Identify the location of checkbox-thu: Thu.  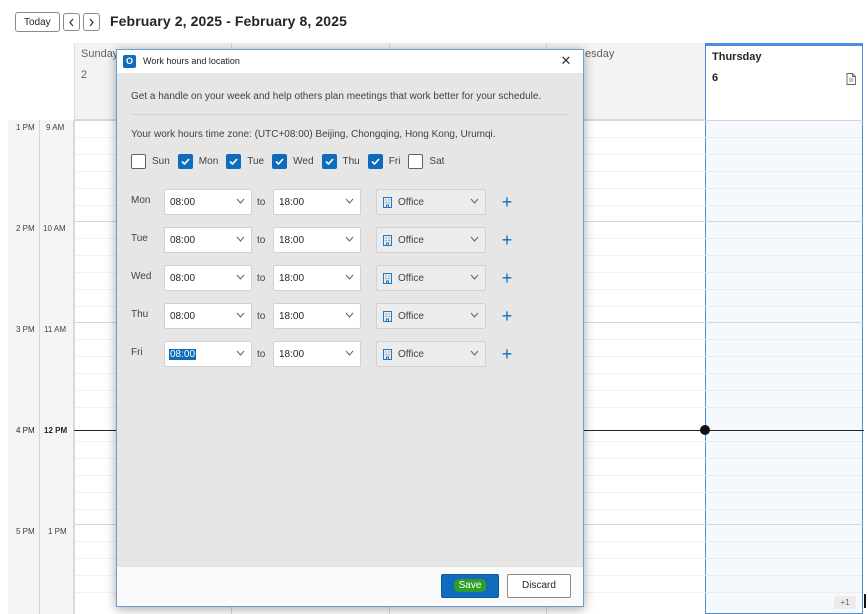
(340, 161).